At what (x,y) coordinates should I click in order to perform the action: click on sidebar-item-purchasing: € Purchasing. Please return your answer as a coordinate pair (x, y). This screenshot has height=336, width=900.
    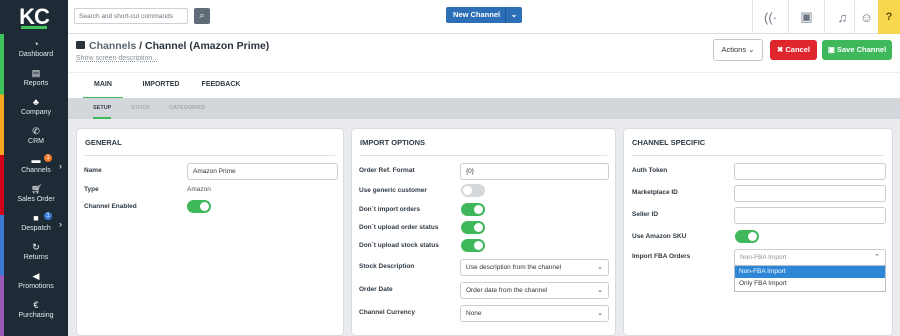
    Looking at the image, I should click on (36, 311).